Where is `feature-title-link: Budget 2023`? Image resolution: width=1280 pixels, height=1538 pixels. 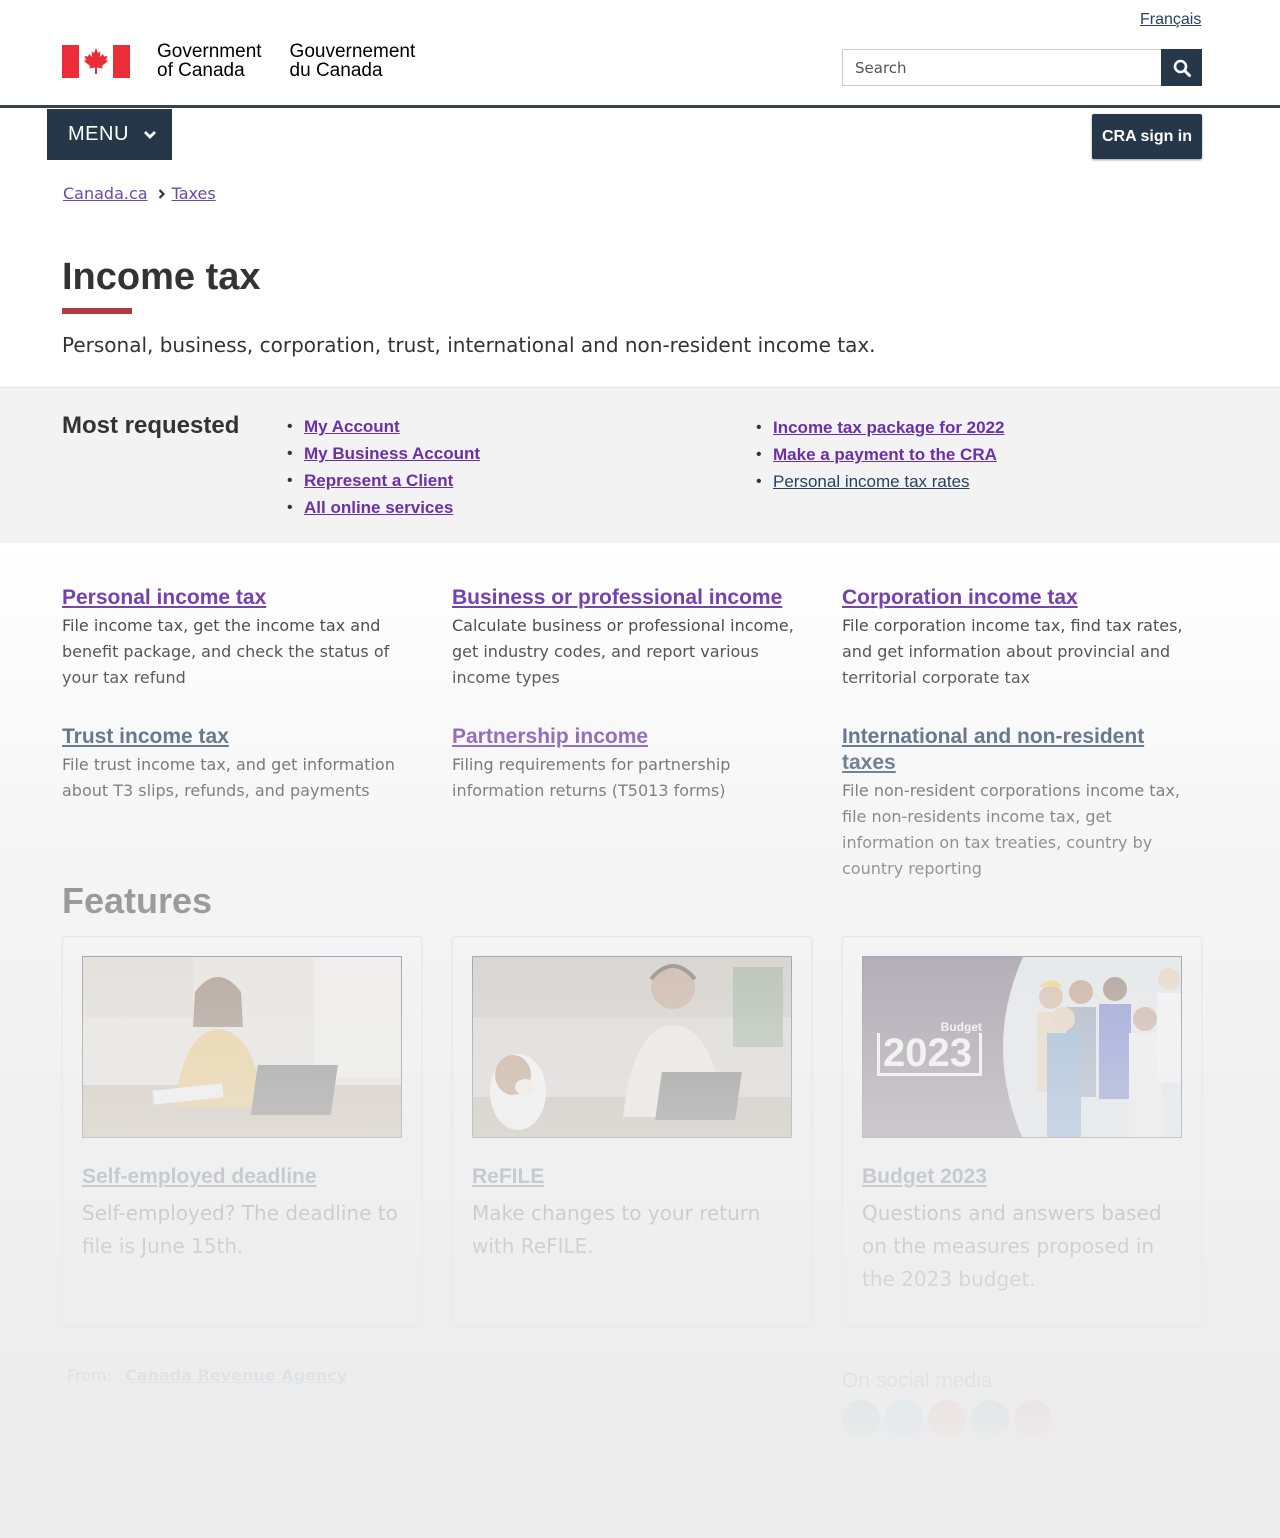
feature-title-link: Budget 2023 is located at coordinates (1022, 1177).